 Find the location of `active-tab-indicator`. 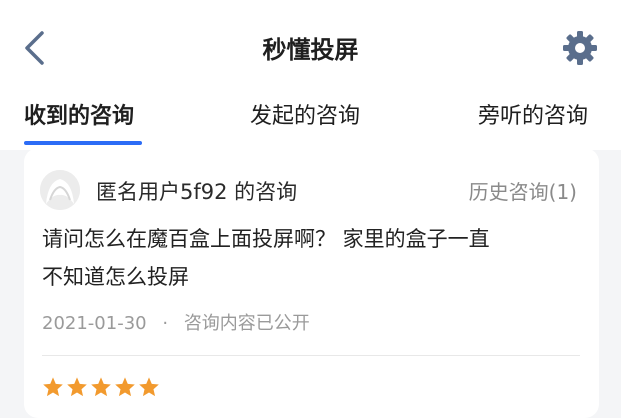

active-tab-indicator is located at coordinates (83, 143).